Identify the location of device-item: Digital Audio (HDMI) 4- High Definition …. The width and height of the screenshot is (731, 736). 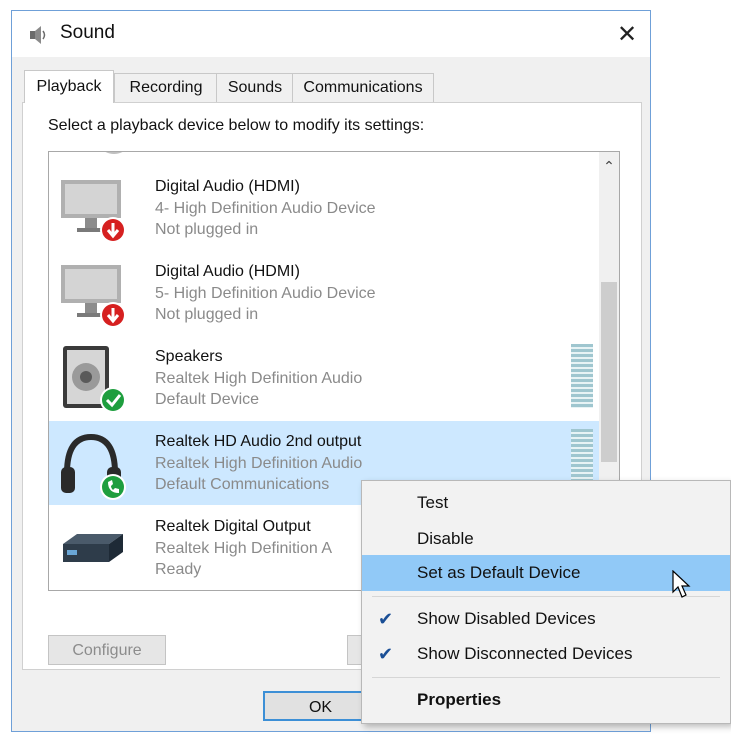
(325, 208).